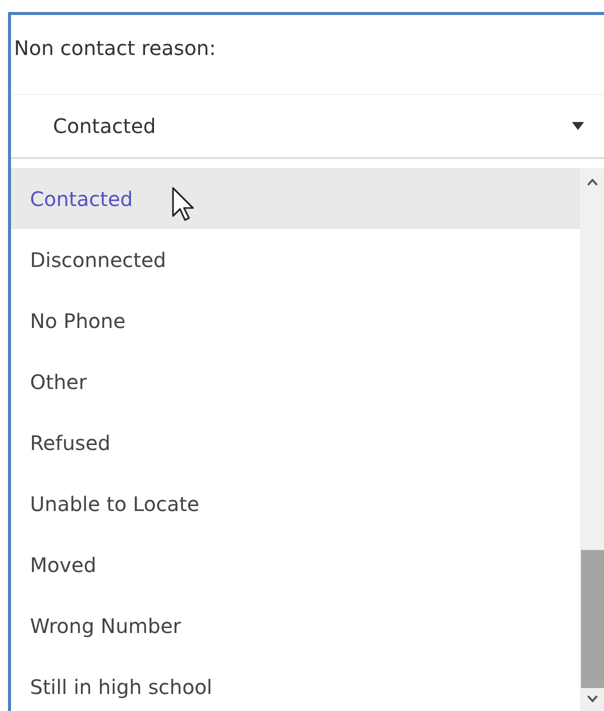  Describe the element at coordinates (295, 564) in the screenshot. I see `dropdown-option: Moved` at that location.